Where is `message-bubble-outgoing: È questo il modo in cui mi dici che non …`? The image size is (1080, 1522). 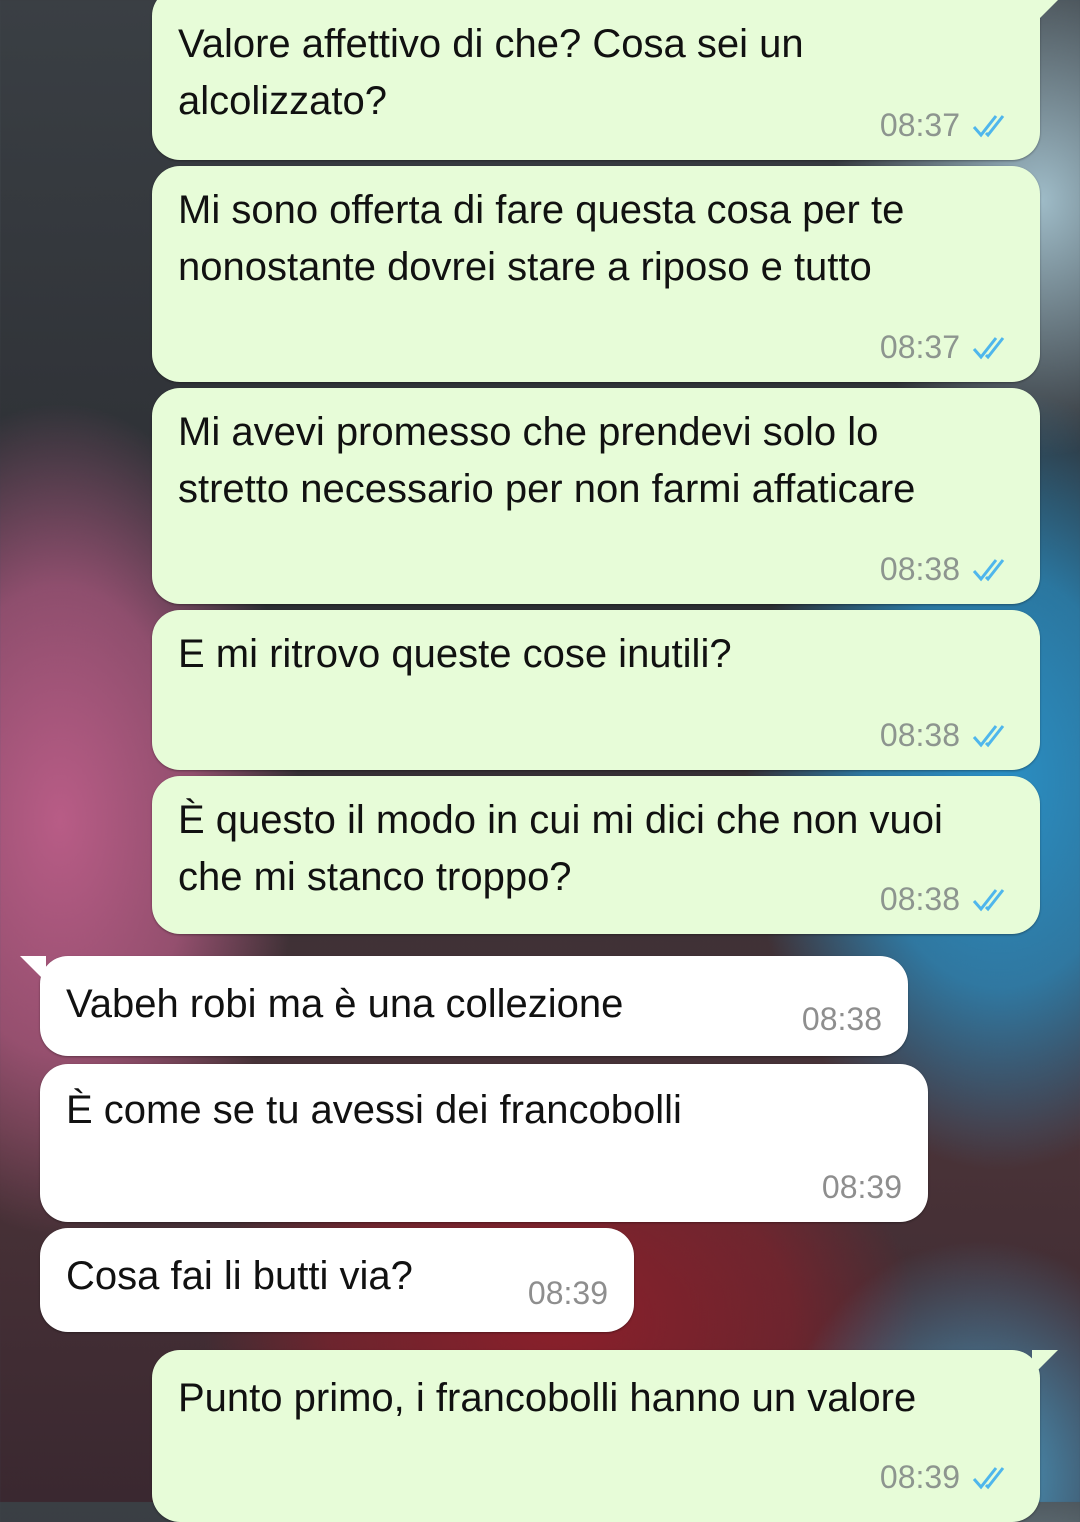
message-bubble-outgoing: È questo il modo in cui mi dici che non … is located at coordinates (596, 855).